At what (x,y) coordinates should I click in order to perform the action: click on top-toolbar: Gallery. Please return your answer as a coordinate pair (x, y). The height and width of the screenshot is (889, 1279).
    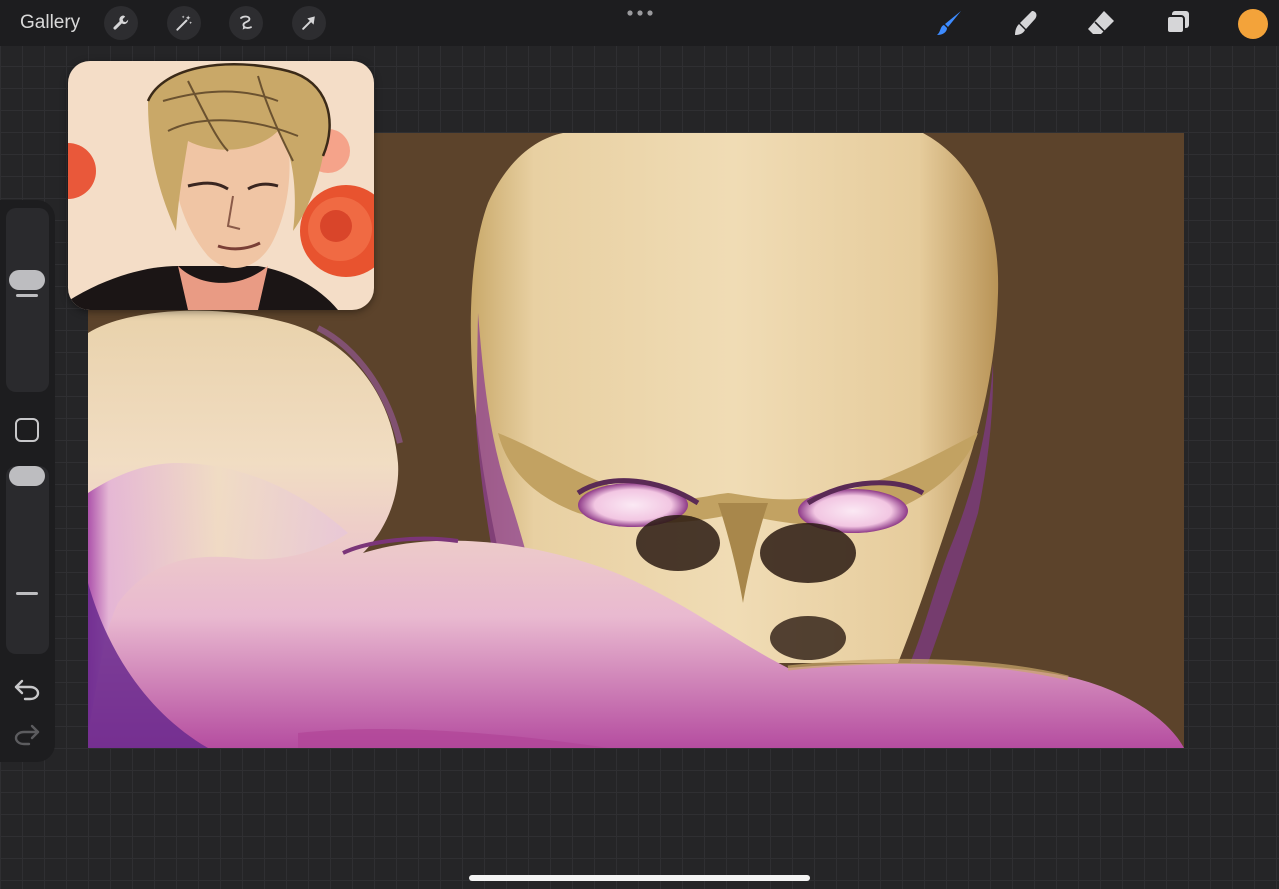
    Looking at the image, I should click on (639, 23).